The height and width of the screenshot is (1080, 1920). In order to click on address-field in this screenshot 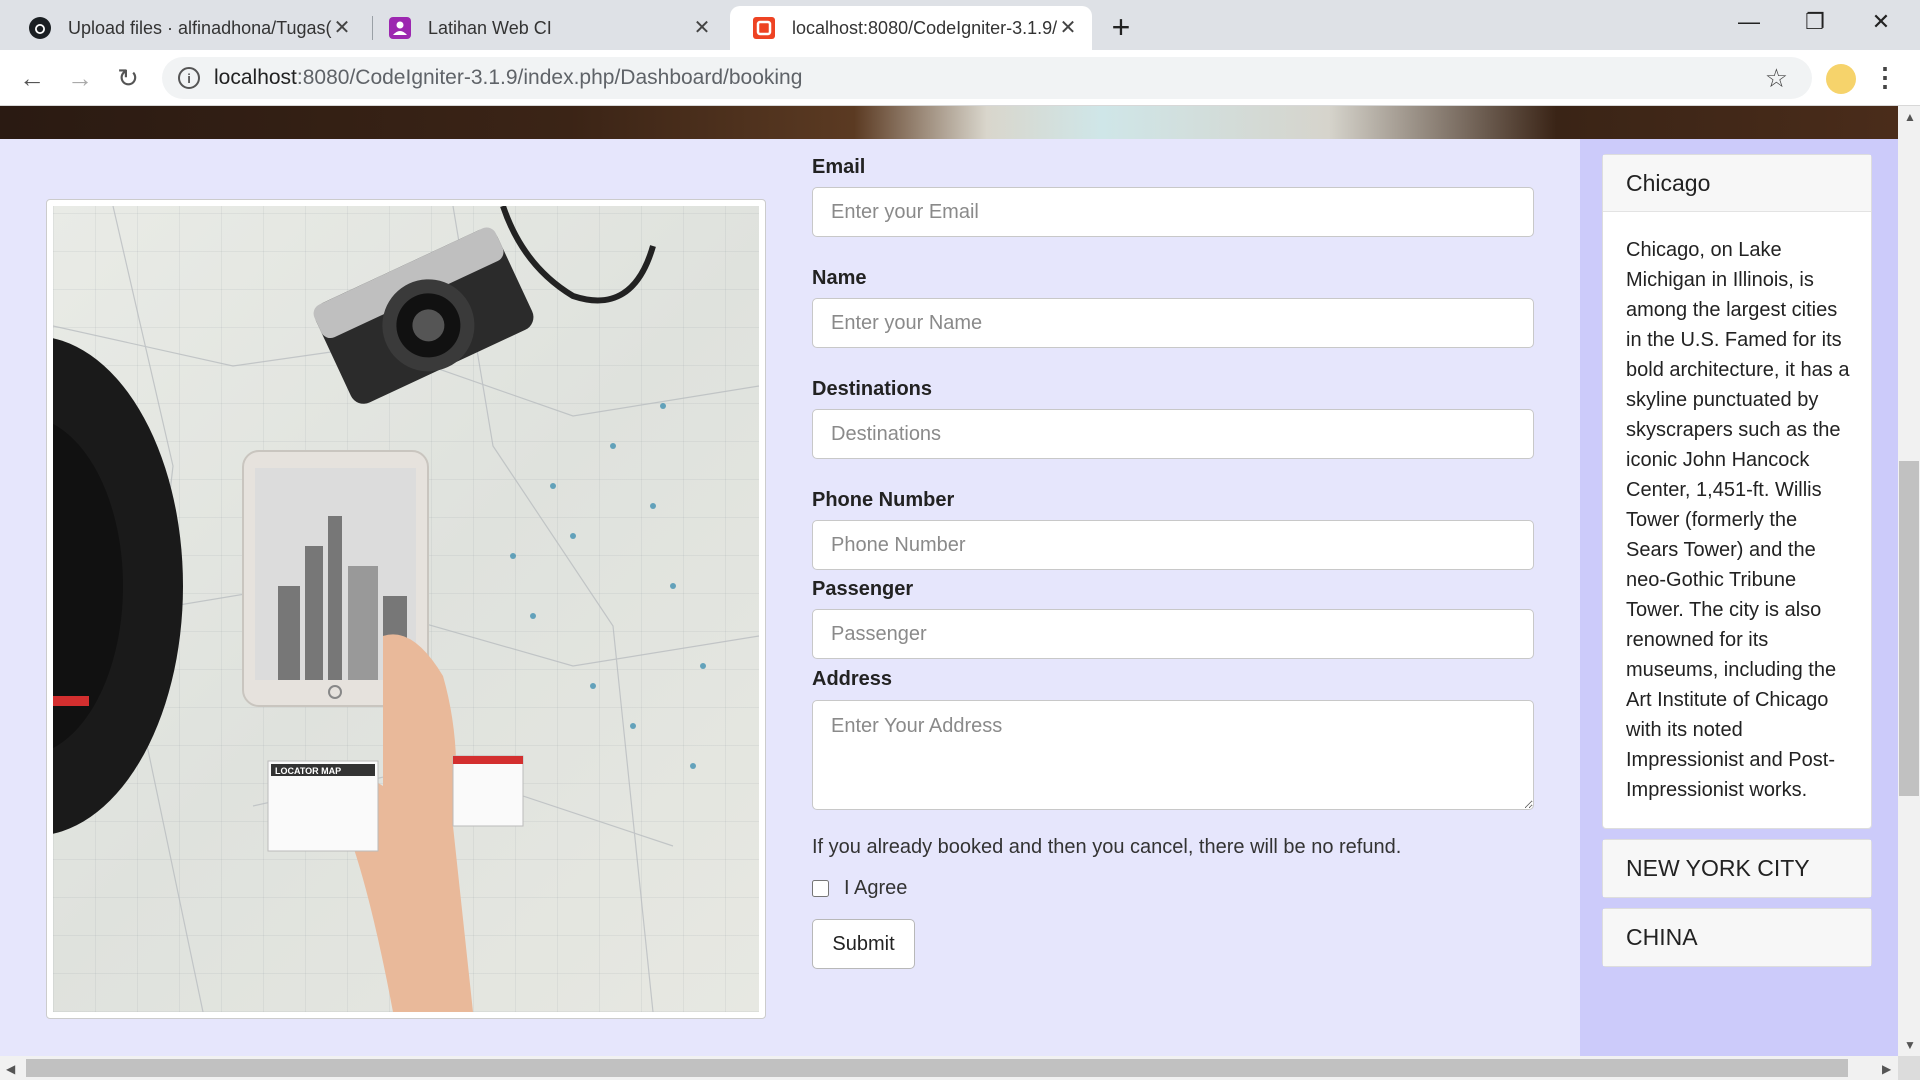, I will do `click(1173, 755)`.